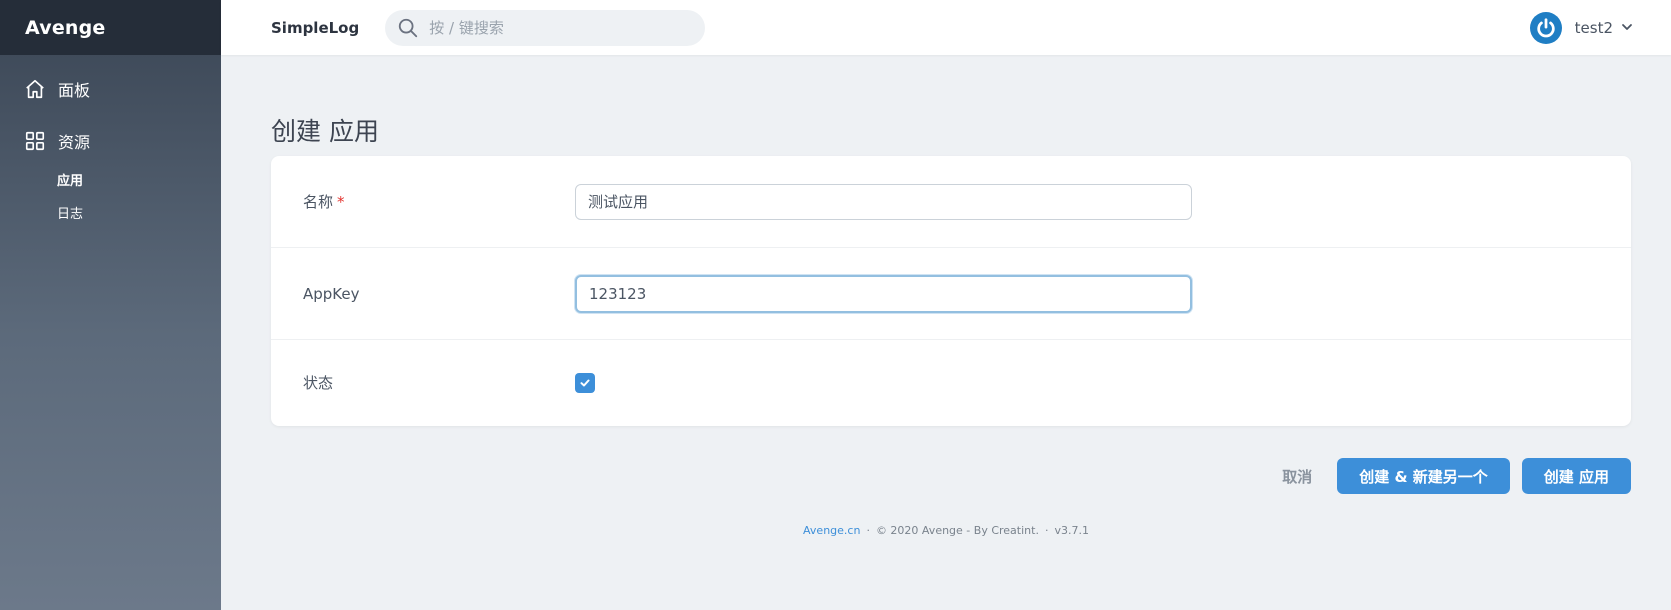 This screenshot has width=1671, height=610. What do you see at coordinates (74, 142) in the screenshot?
I see `sidebar-item-label: 资源` at bounding box center [74, 142].